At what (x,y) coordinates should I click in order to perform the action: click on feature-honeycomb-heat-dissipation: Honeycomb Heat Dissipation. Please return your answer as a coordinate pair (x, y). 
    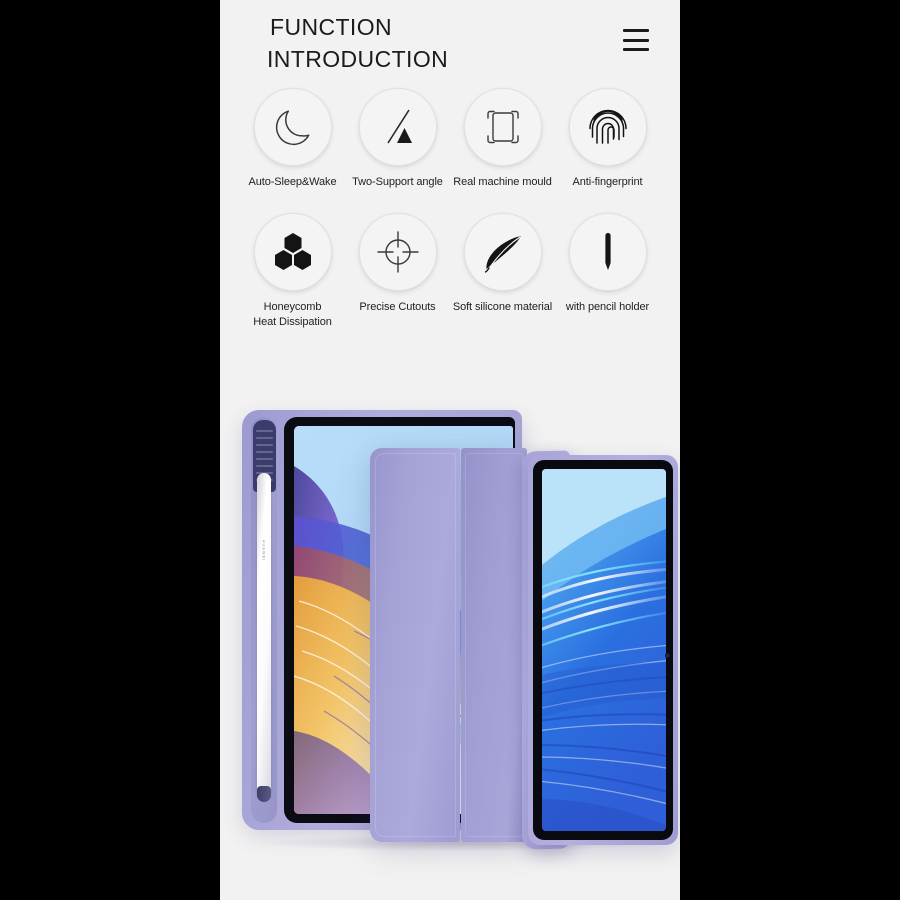
    Looking at the image, I should click on (292, 271).